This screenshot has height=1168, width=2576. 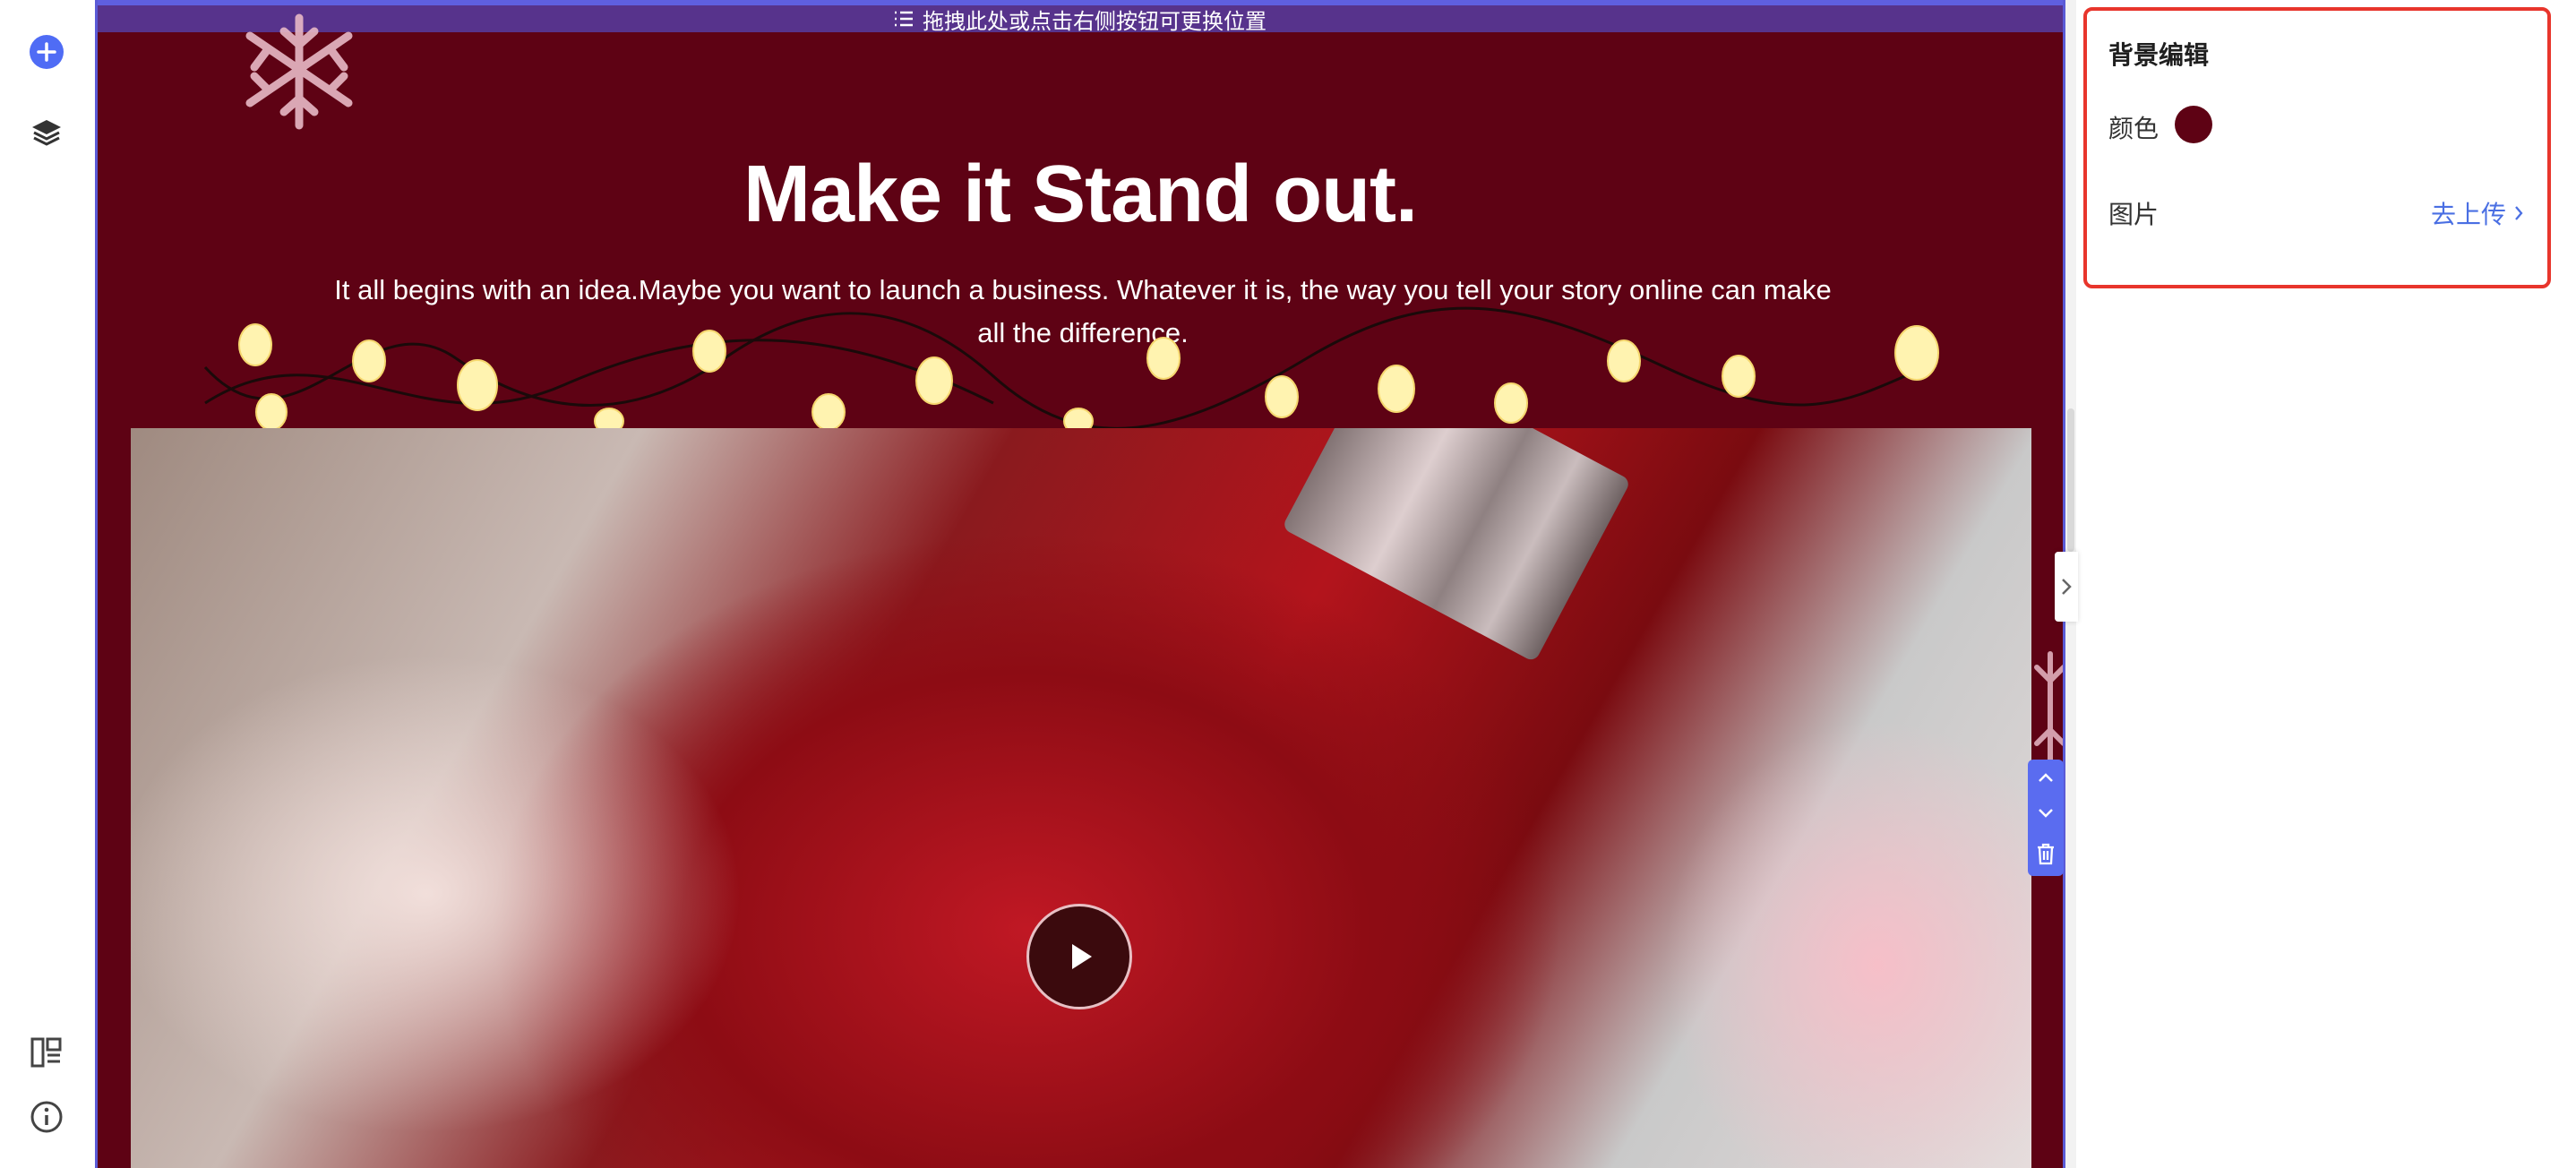 I want to click on snowflake-icon, so click(x=299, y=71).